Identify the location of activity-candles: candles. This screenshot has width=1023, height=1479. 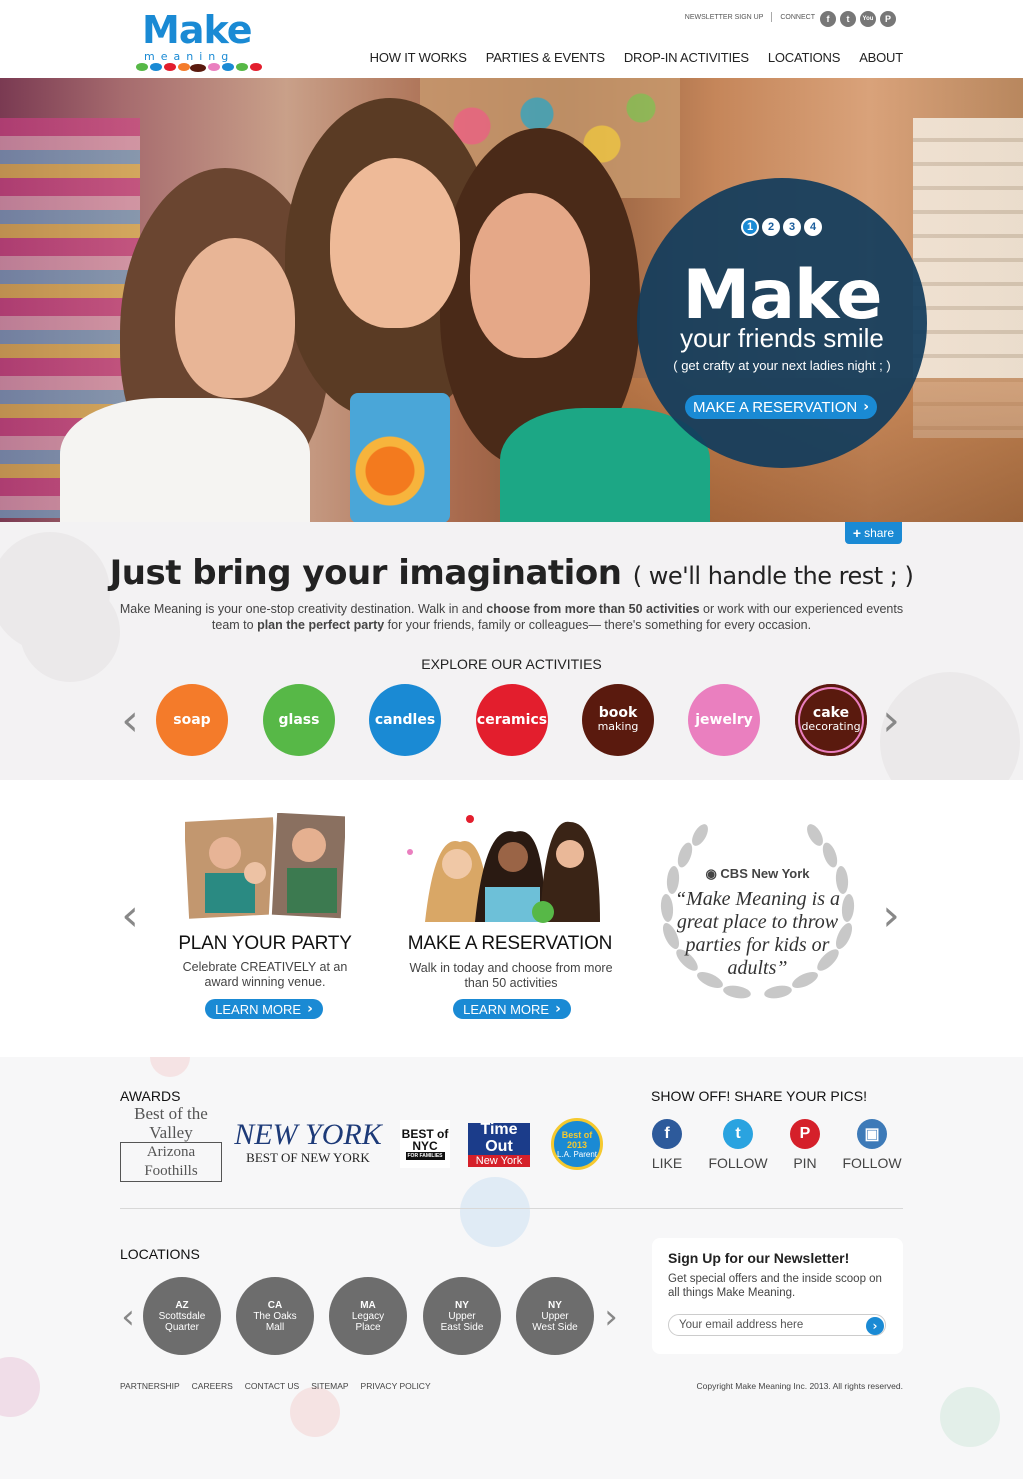
(405, 720).